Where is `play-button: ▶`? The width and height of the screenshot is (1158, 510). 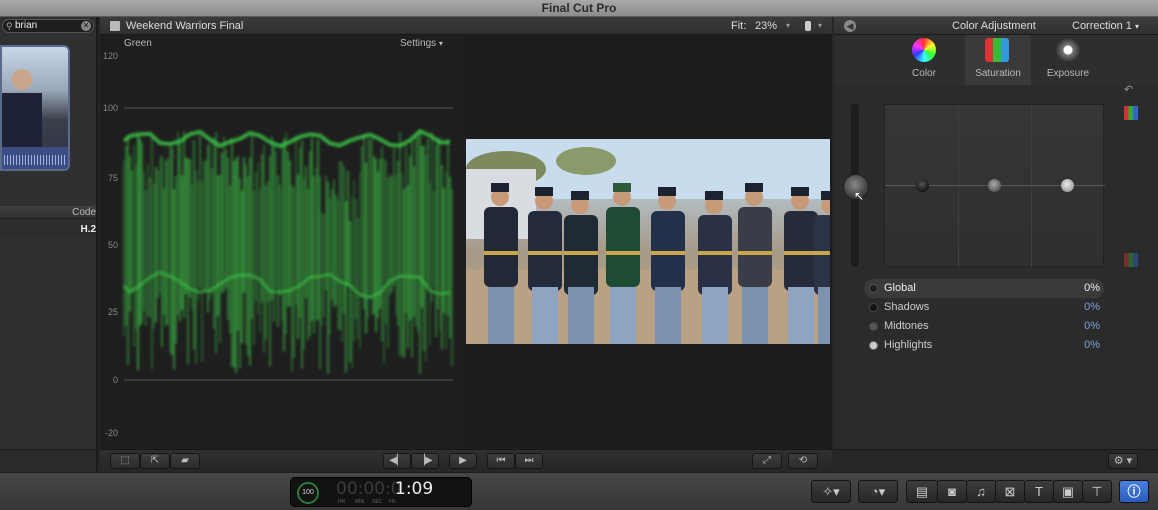 play-button: ▶ is located at coordinates (463, 461).